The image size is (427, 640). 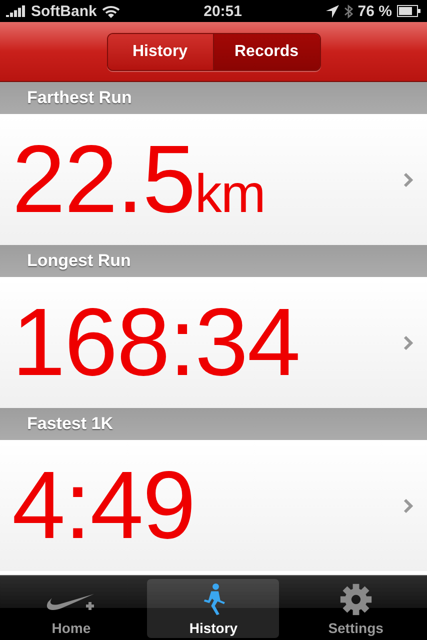 I want to click on clock-time: 20:51, so click(x=223, y=11).